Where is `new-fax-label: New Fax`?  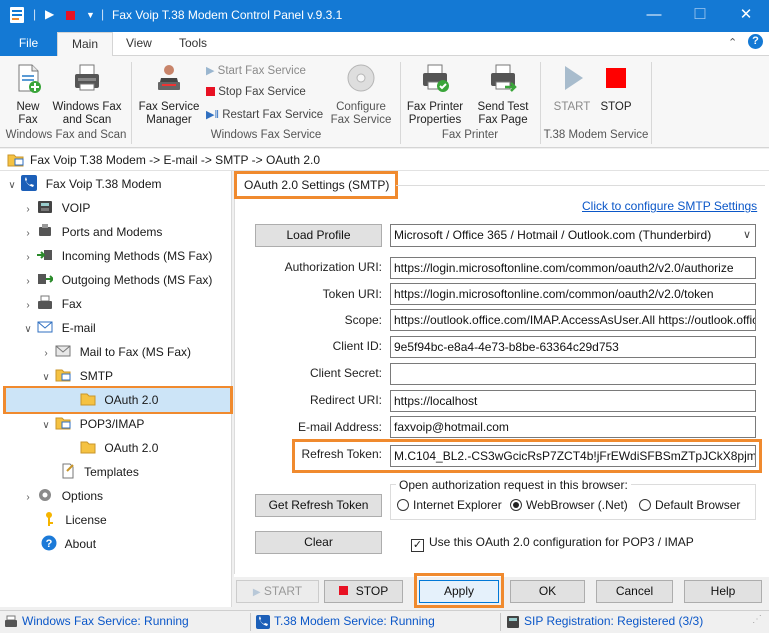 new-fax-label: New Fax is located at coordinates (28, 113).